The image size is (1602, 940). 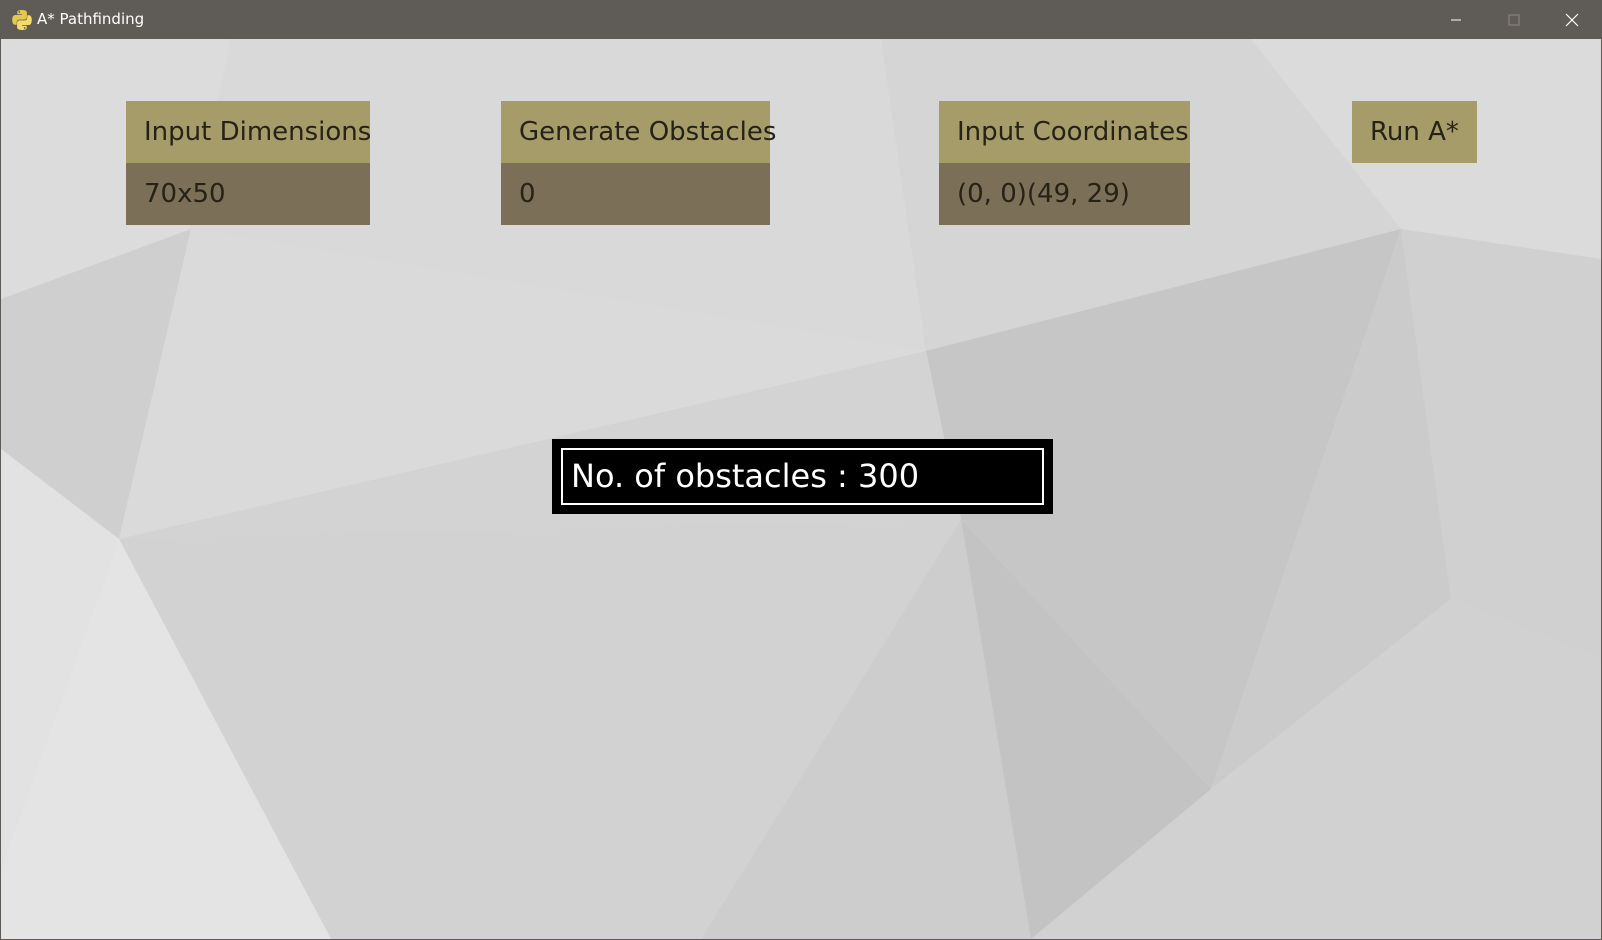 I want to click on input-coordinates-button: Input Coordinates, so click(x=1064, y=132).